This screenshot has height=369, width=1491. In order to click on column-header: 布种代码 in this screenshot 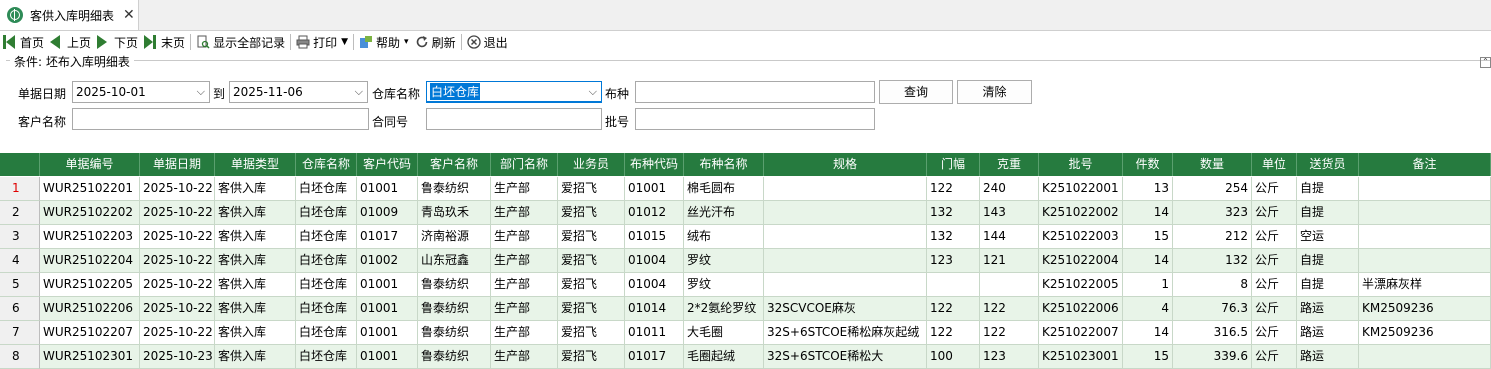, I will do `click(654, 164)`.